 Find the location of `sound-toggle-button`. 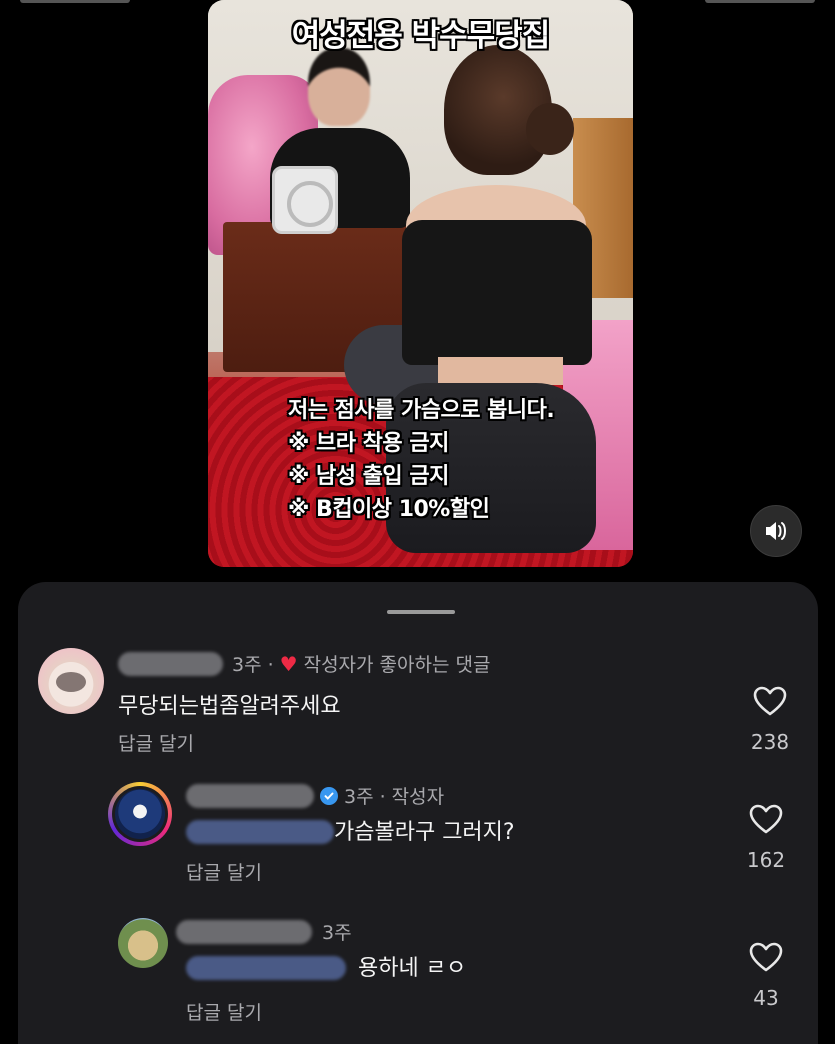

sound-toggle-button is located at coordinates (776, 531).